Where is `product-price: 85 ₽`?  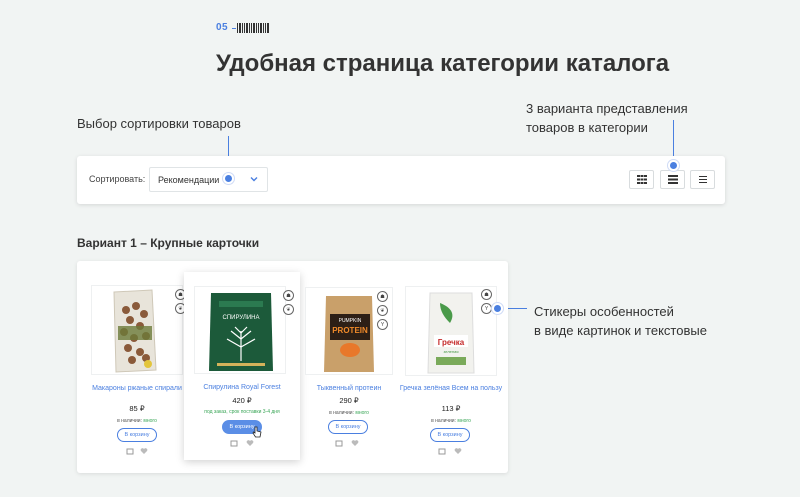
product-price: 85 ₽ is located at coordinates (137, 408).